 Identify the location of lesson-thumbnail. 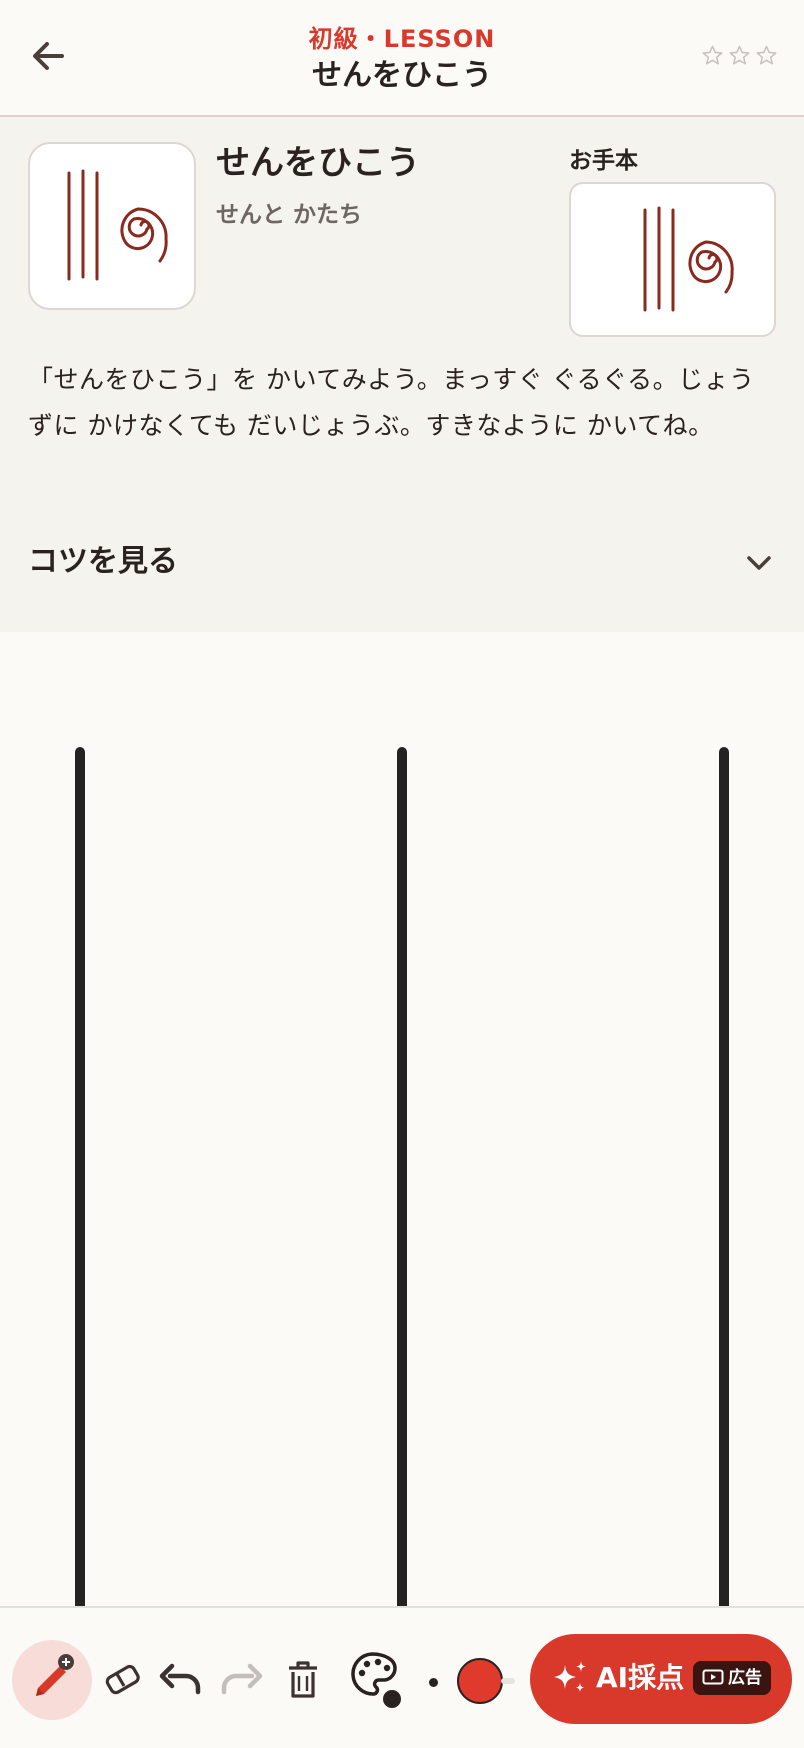
(112, 226).